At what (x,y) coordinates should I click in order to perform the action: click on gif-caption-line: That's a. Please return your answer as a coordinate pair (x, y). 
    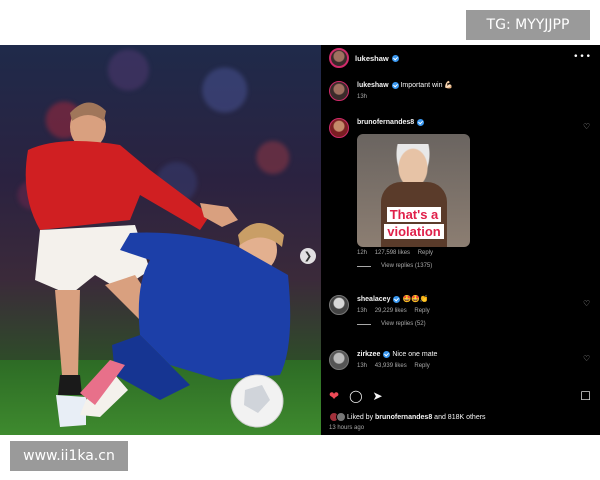
    Looking at the image, I should click on (414, 214).